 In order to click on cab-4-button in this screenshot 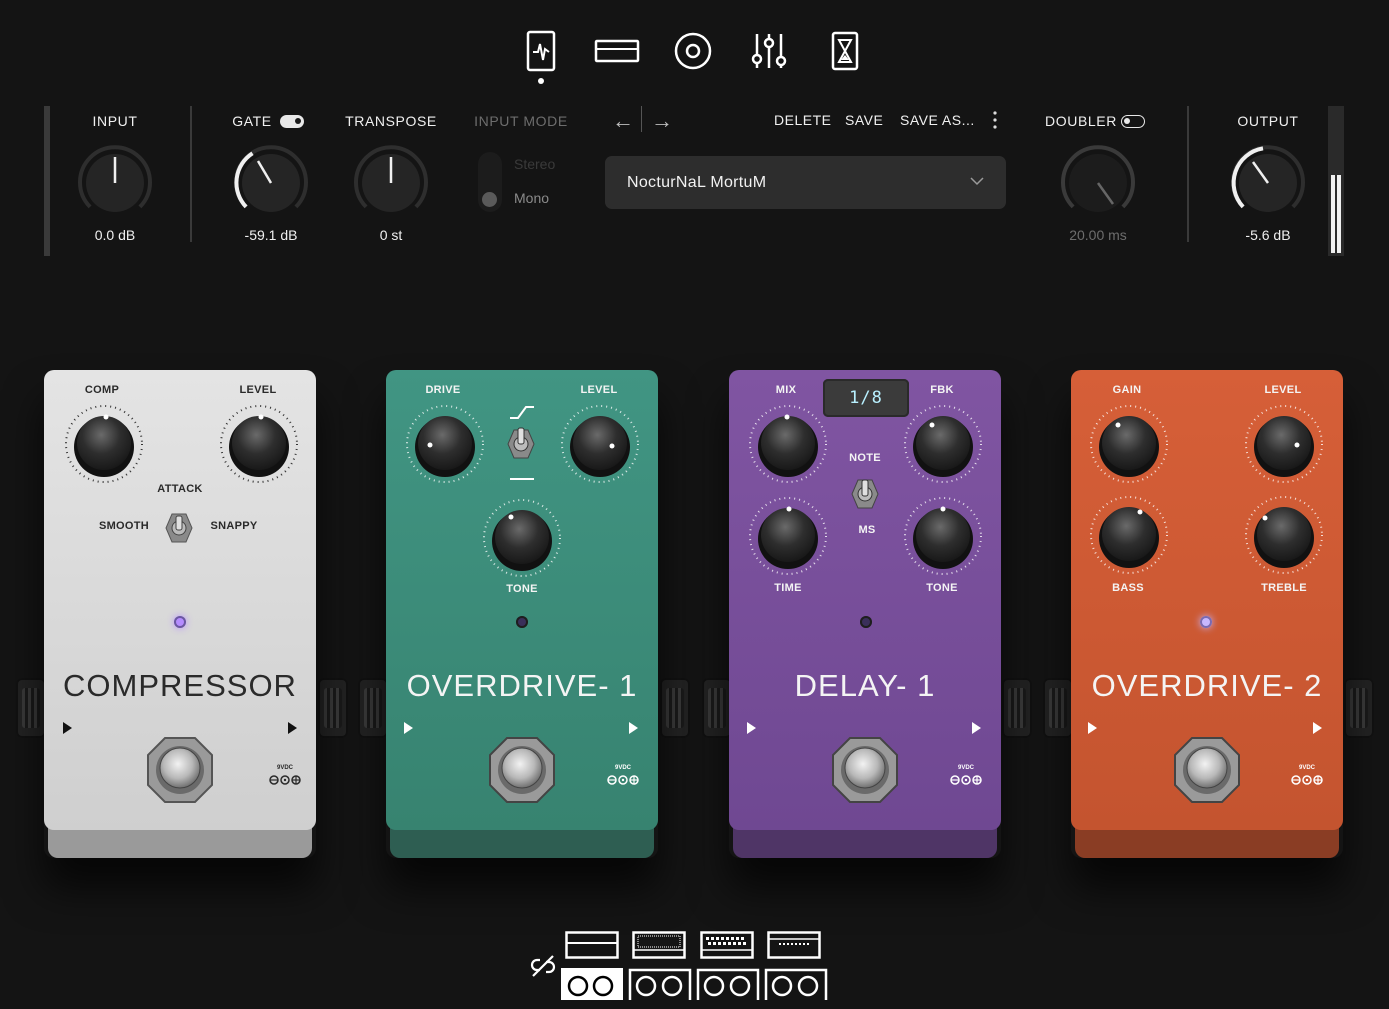, I will do `click(796, 986)`.